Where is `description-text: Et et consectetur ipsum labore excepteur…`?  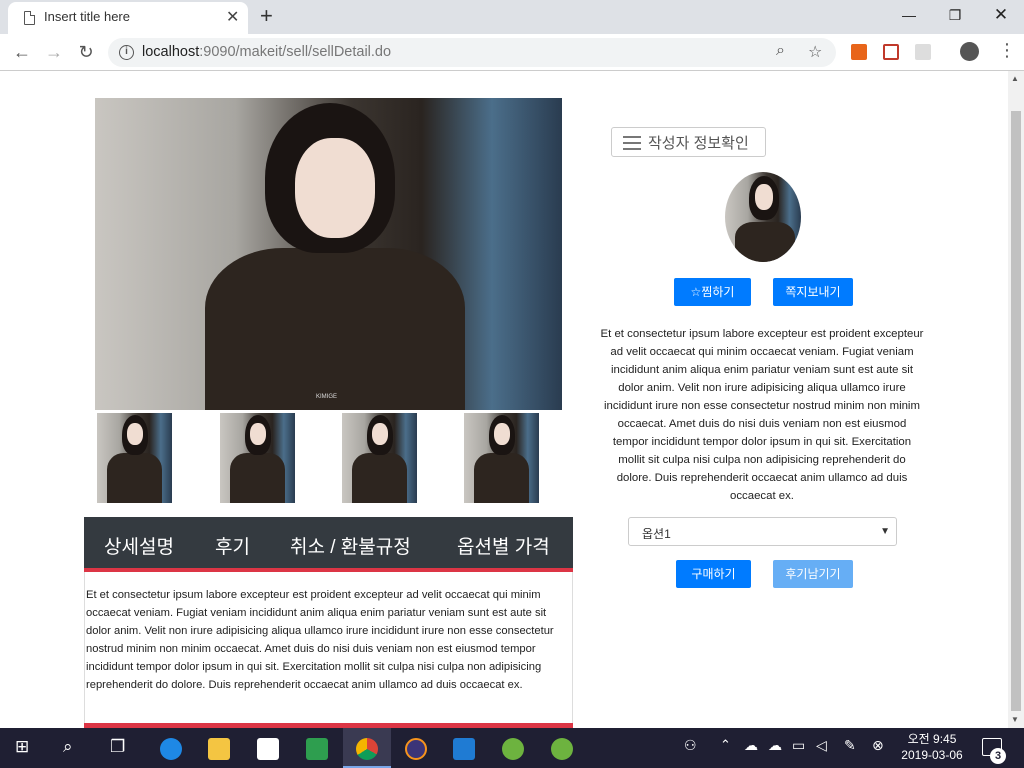 description-text: Et et consectetur ipsum labore excepteur… is located at coordinates (320, 640).